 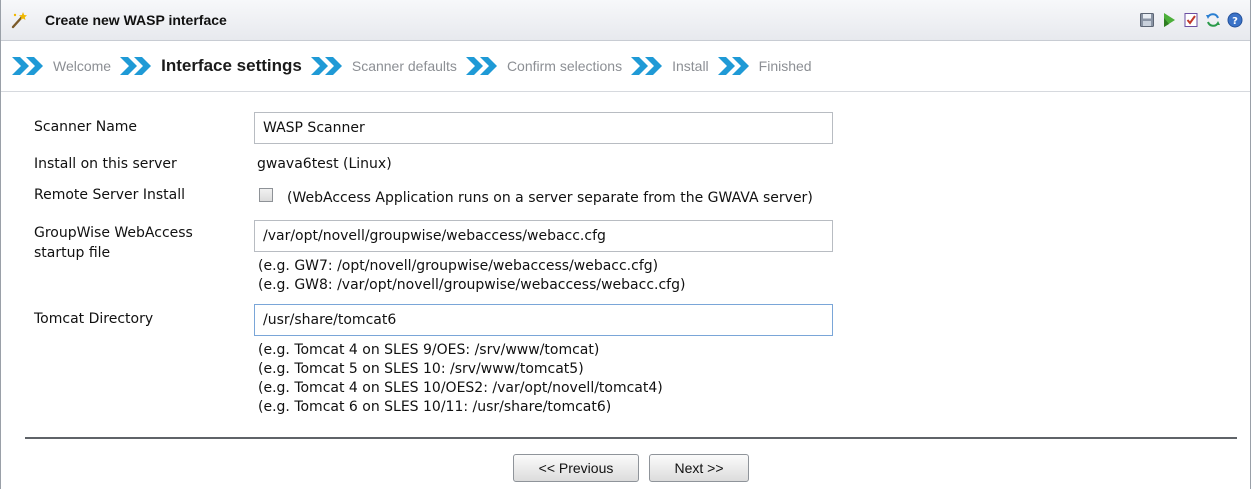 I want to click on next-button: Next >>, so click(x=699, y=468).